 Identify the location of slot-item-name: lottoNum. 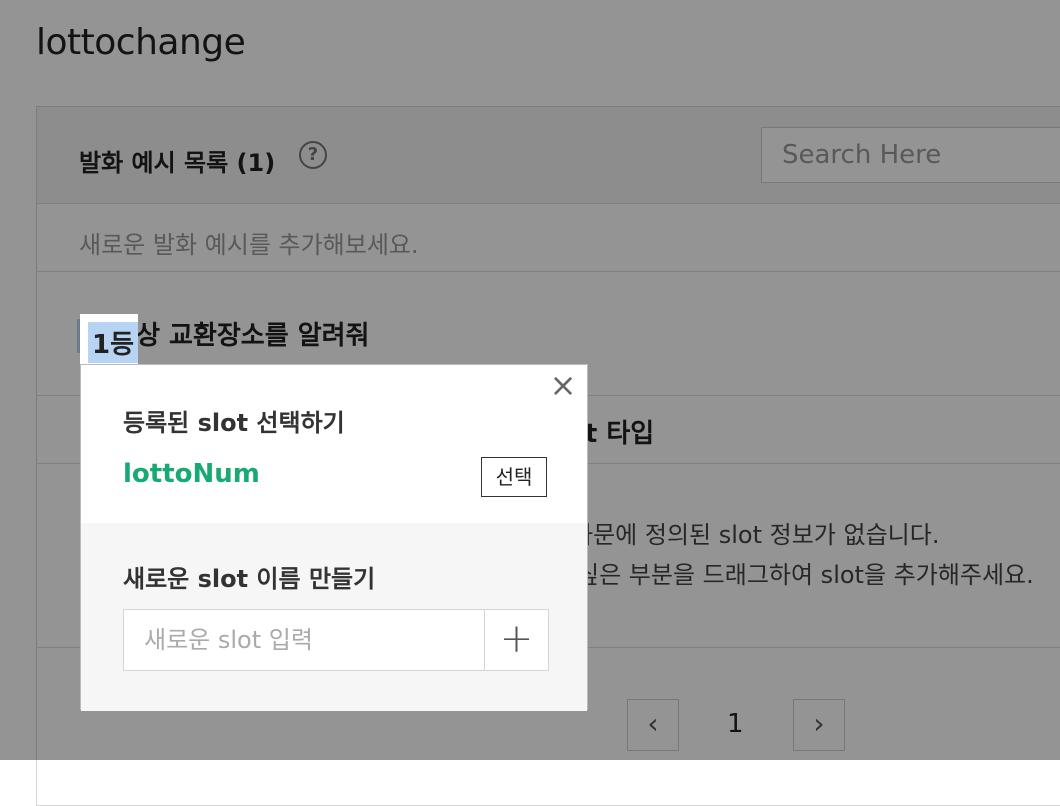
(191, 474).